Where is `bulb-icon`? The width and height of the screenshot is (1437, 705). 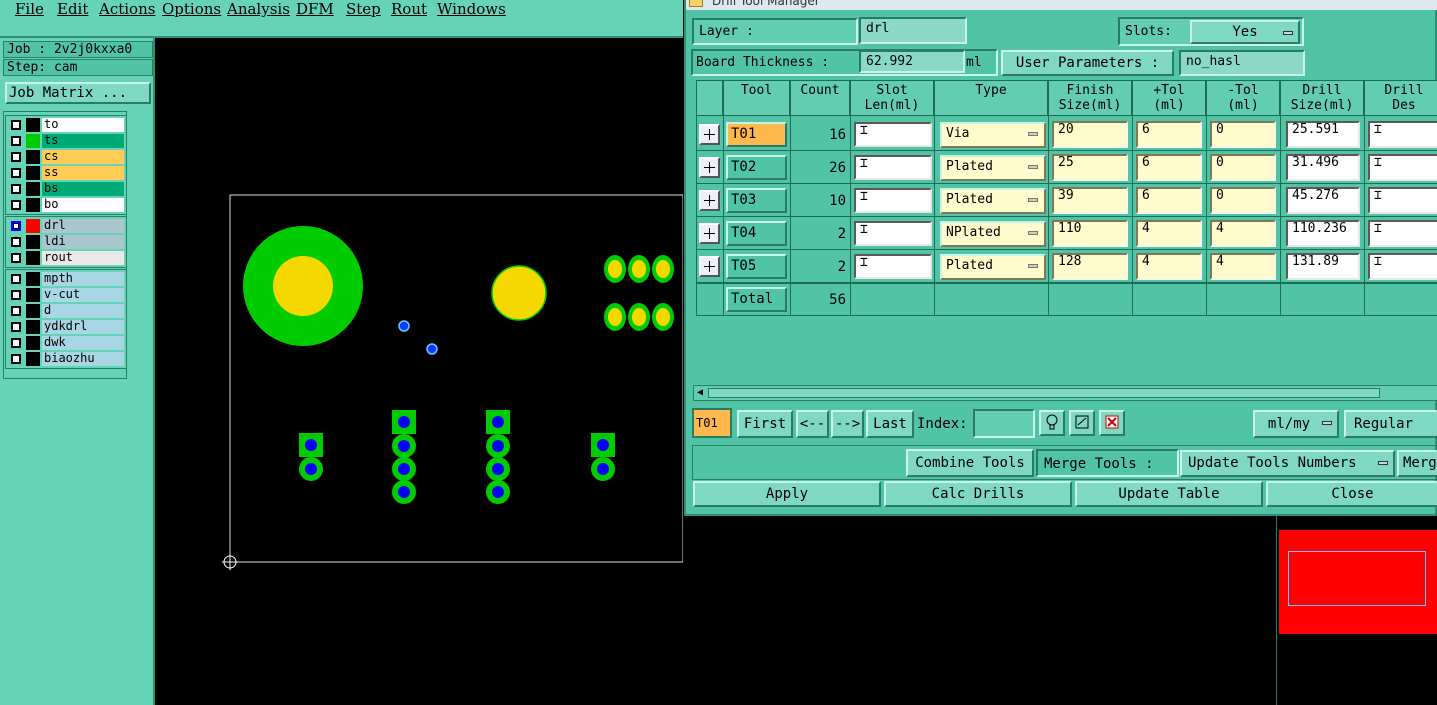
bulb-icon is located at coordinates (1052, 423).